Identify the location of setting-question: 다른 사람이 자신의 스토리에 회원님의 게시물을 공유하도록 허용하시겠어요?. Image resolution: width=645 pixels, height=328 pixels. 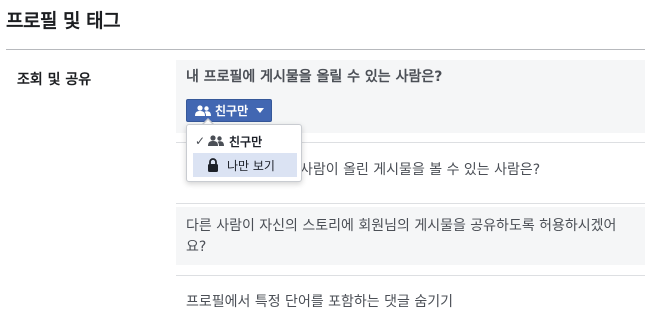
(401, 236).